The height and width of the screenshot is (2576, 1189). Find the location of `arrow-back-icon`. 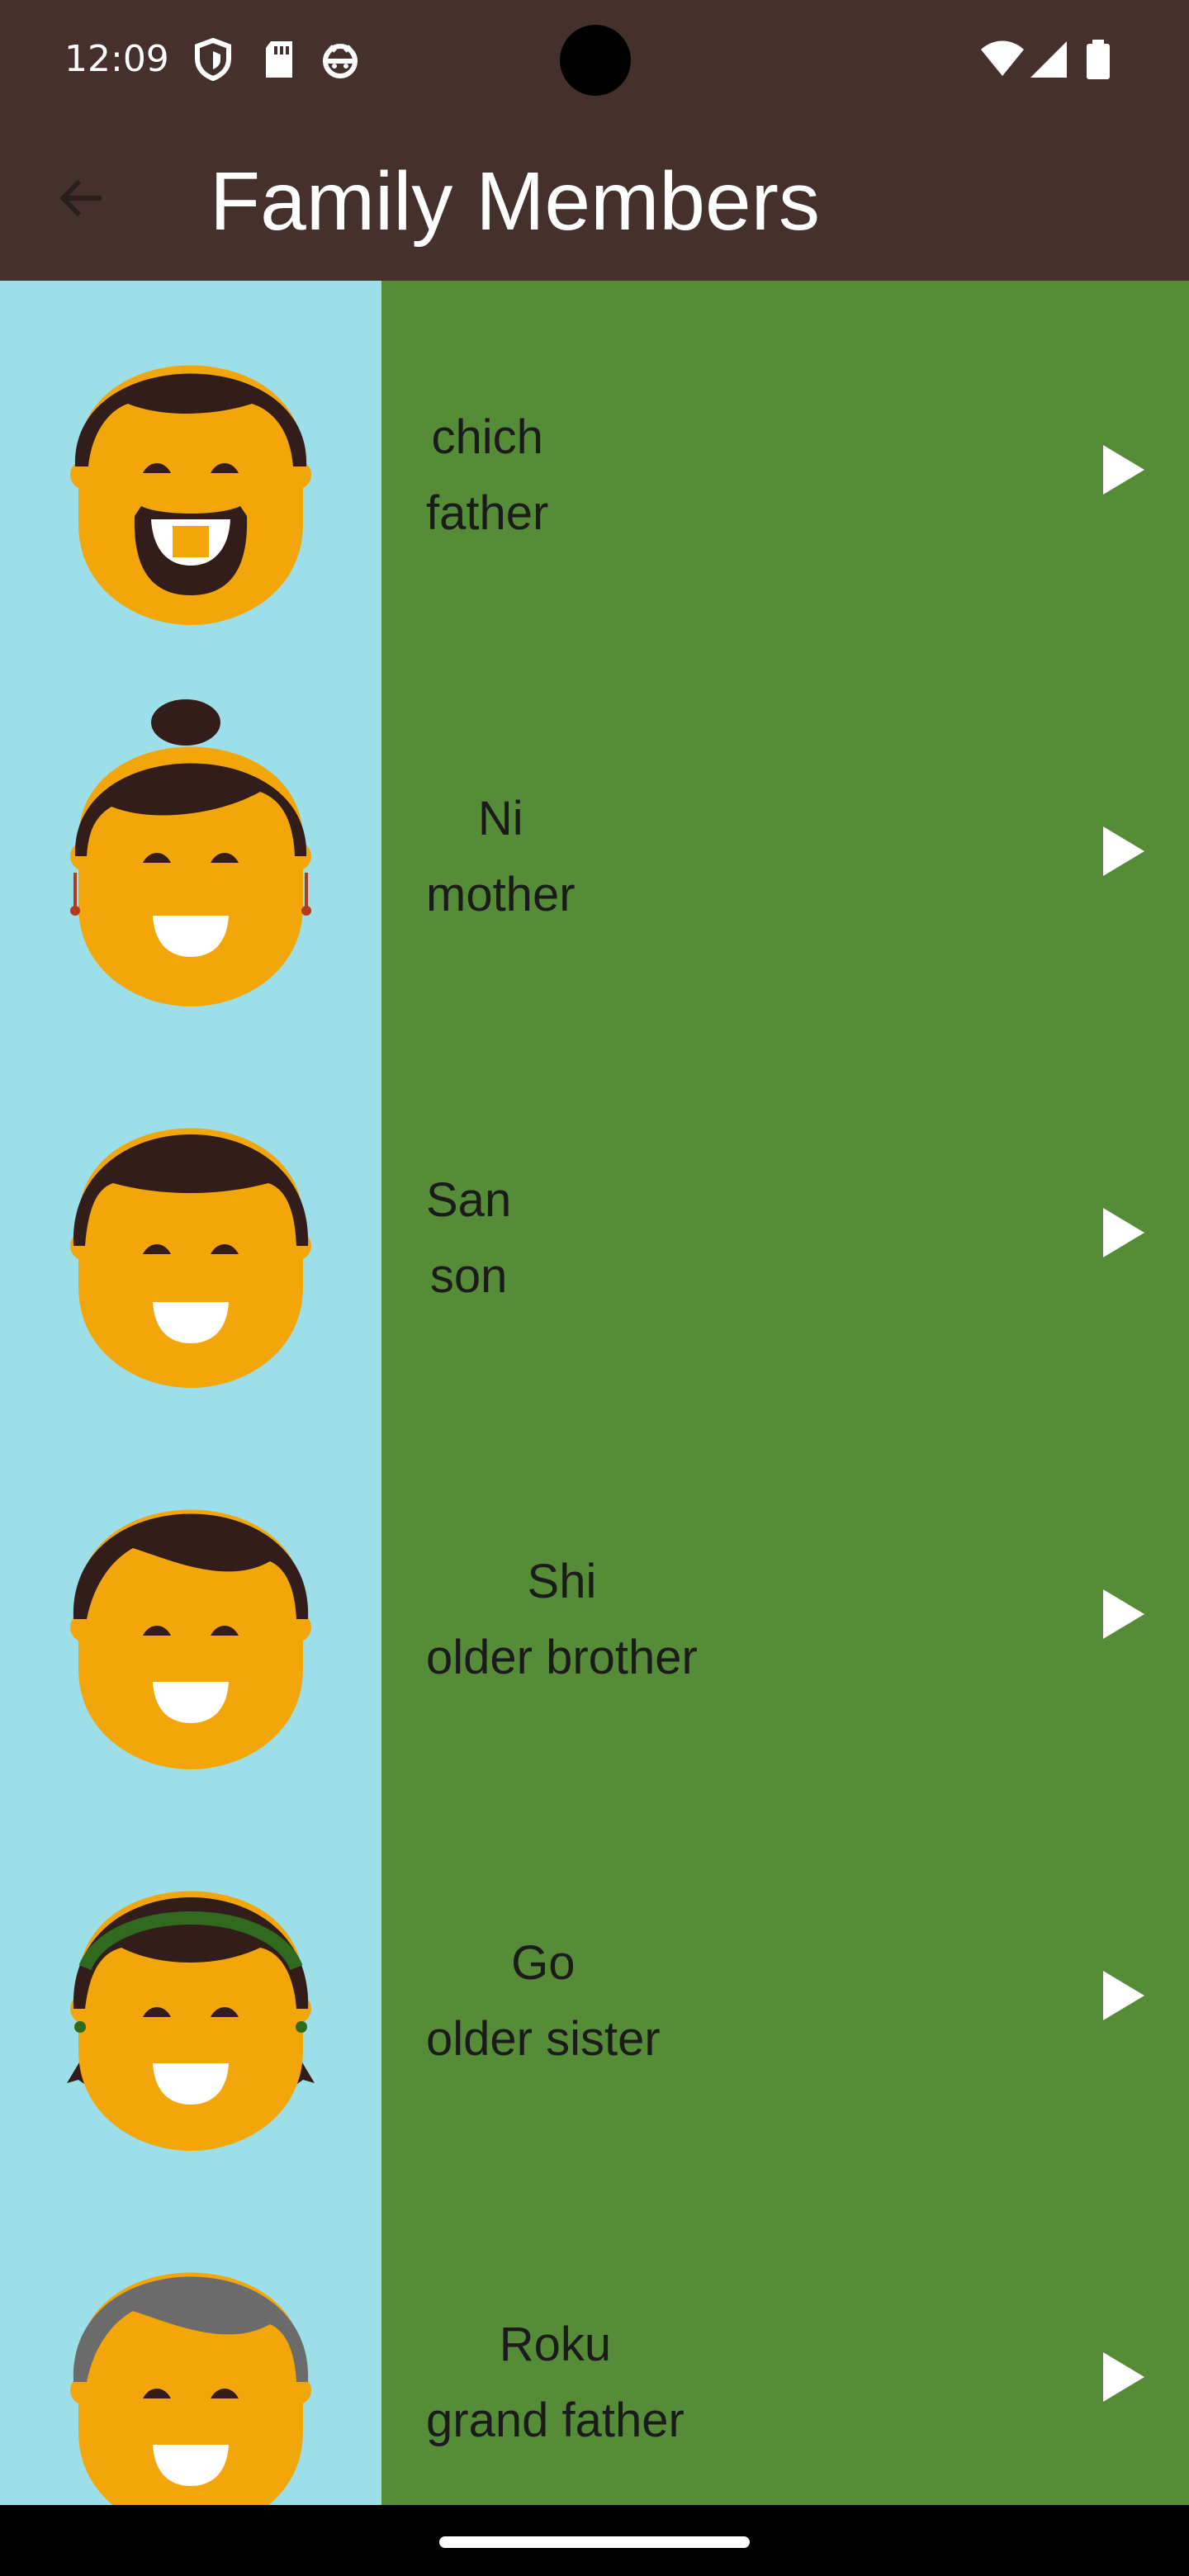

arrow-back-icon is located at coordinates (79, 200).